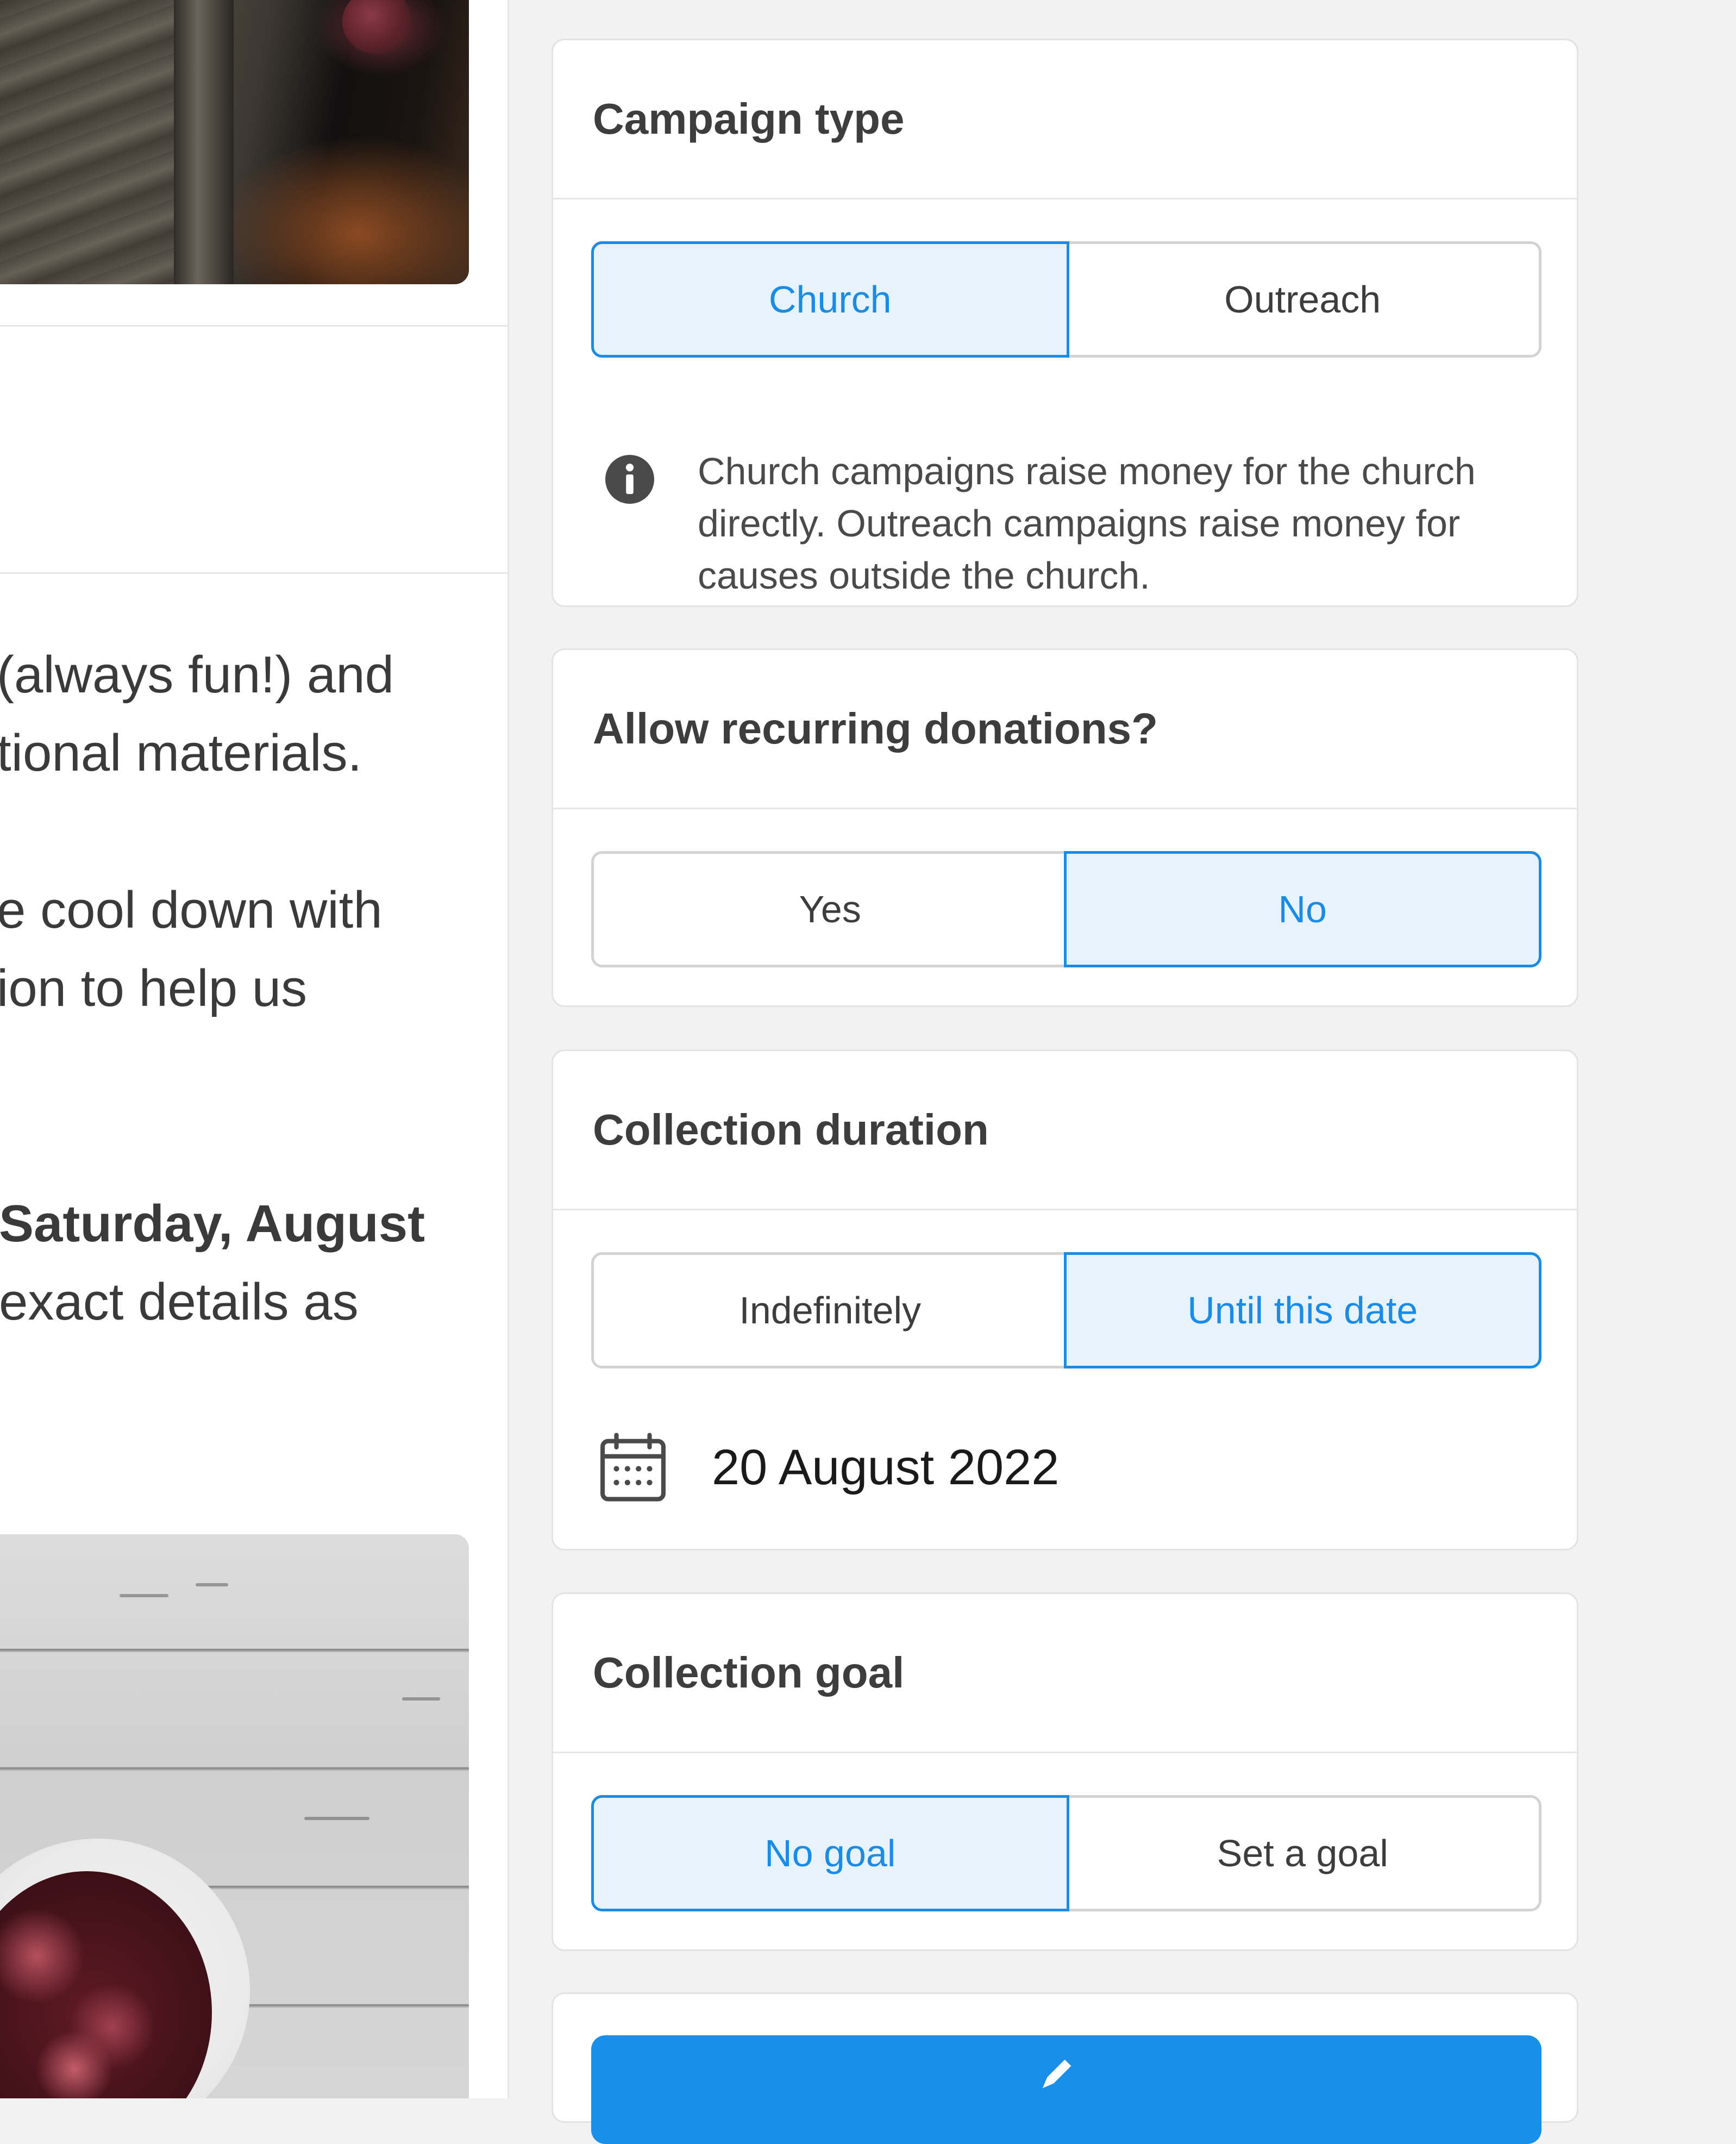  Describe the element at coordinates (235, 1816) in the screenshot. I see `campaign-body-photo` at that location.